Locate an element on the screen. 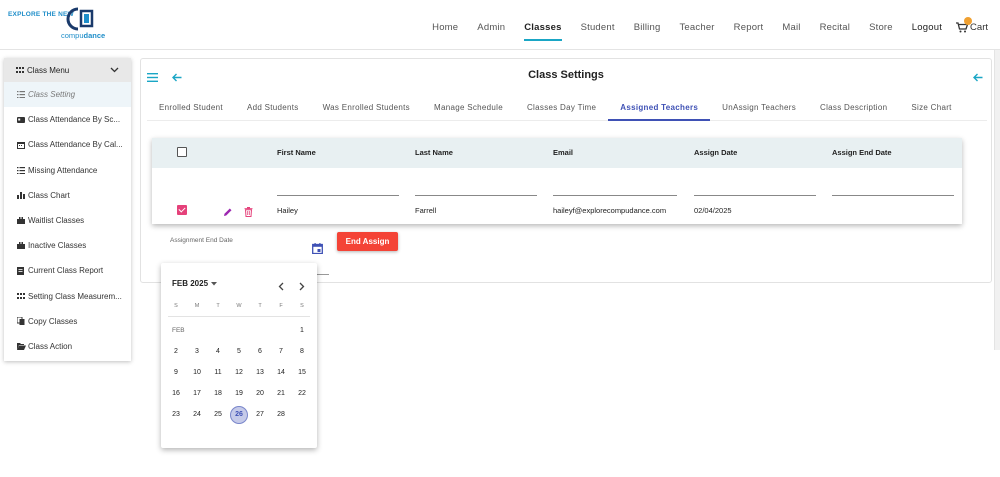  nav-classes: Classes is located at coordinates (543, 31).